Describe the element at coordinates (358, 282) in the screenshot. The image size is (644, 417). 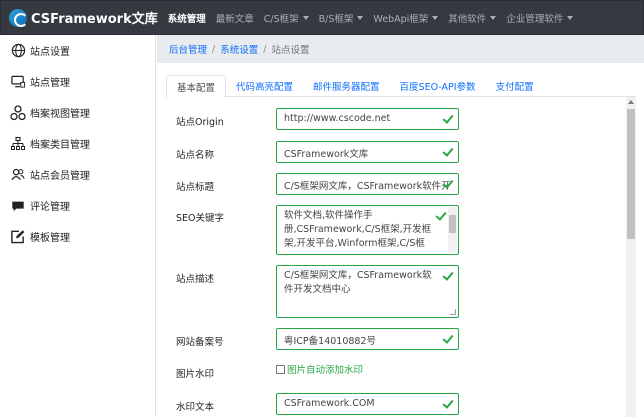
I see `site-description-value: C/S框架网文库，CSFramework软件开发文档中心` at that location.